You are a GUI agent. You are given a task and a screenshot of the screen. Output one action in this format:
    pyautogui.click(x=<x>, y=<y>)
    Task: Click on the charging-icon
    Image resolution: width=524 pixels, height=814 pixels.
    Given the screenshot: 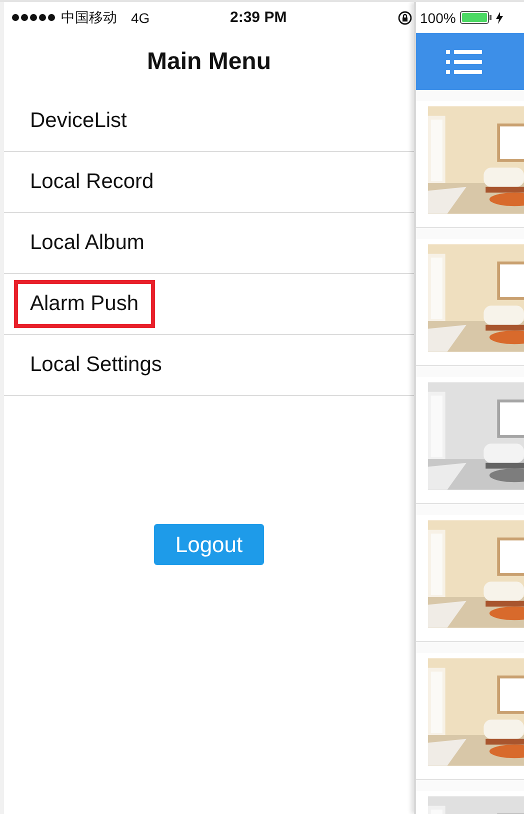 What is the action you would take?
    pyautogui.click(x=499, y=18)
    